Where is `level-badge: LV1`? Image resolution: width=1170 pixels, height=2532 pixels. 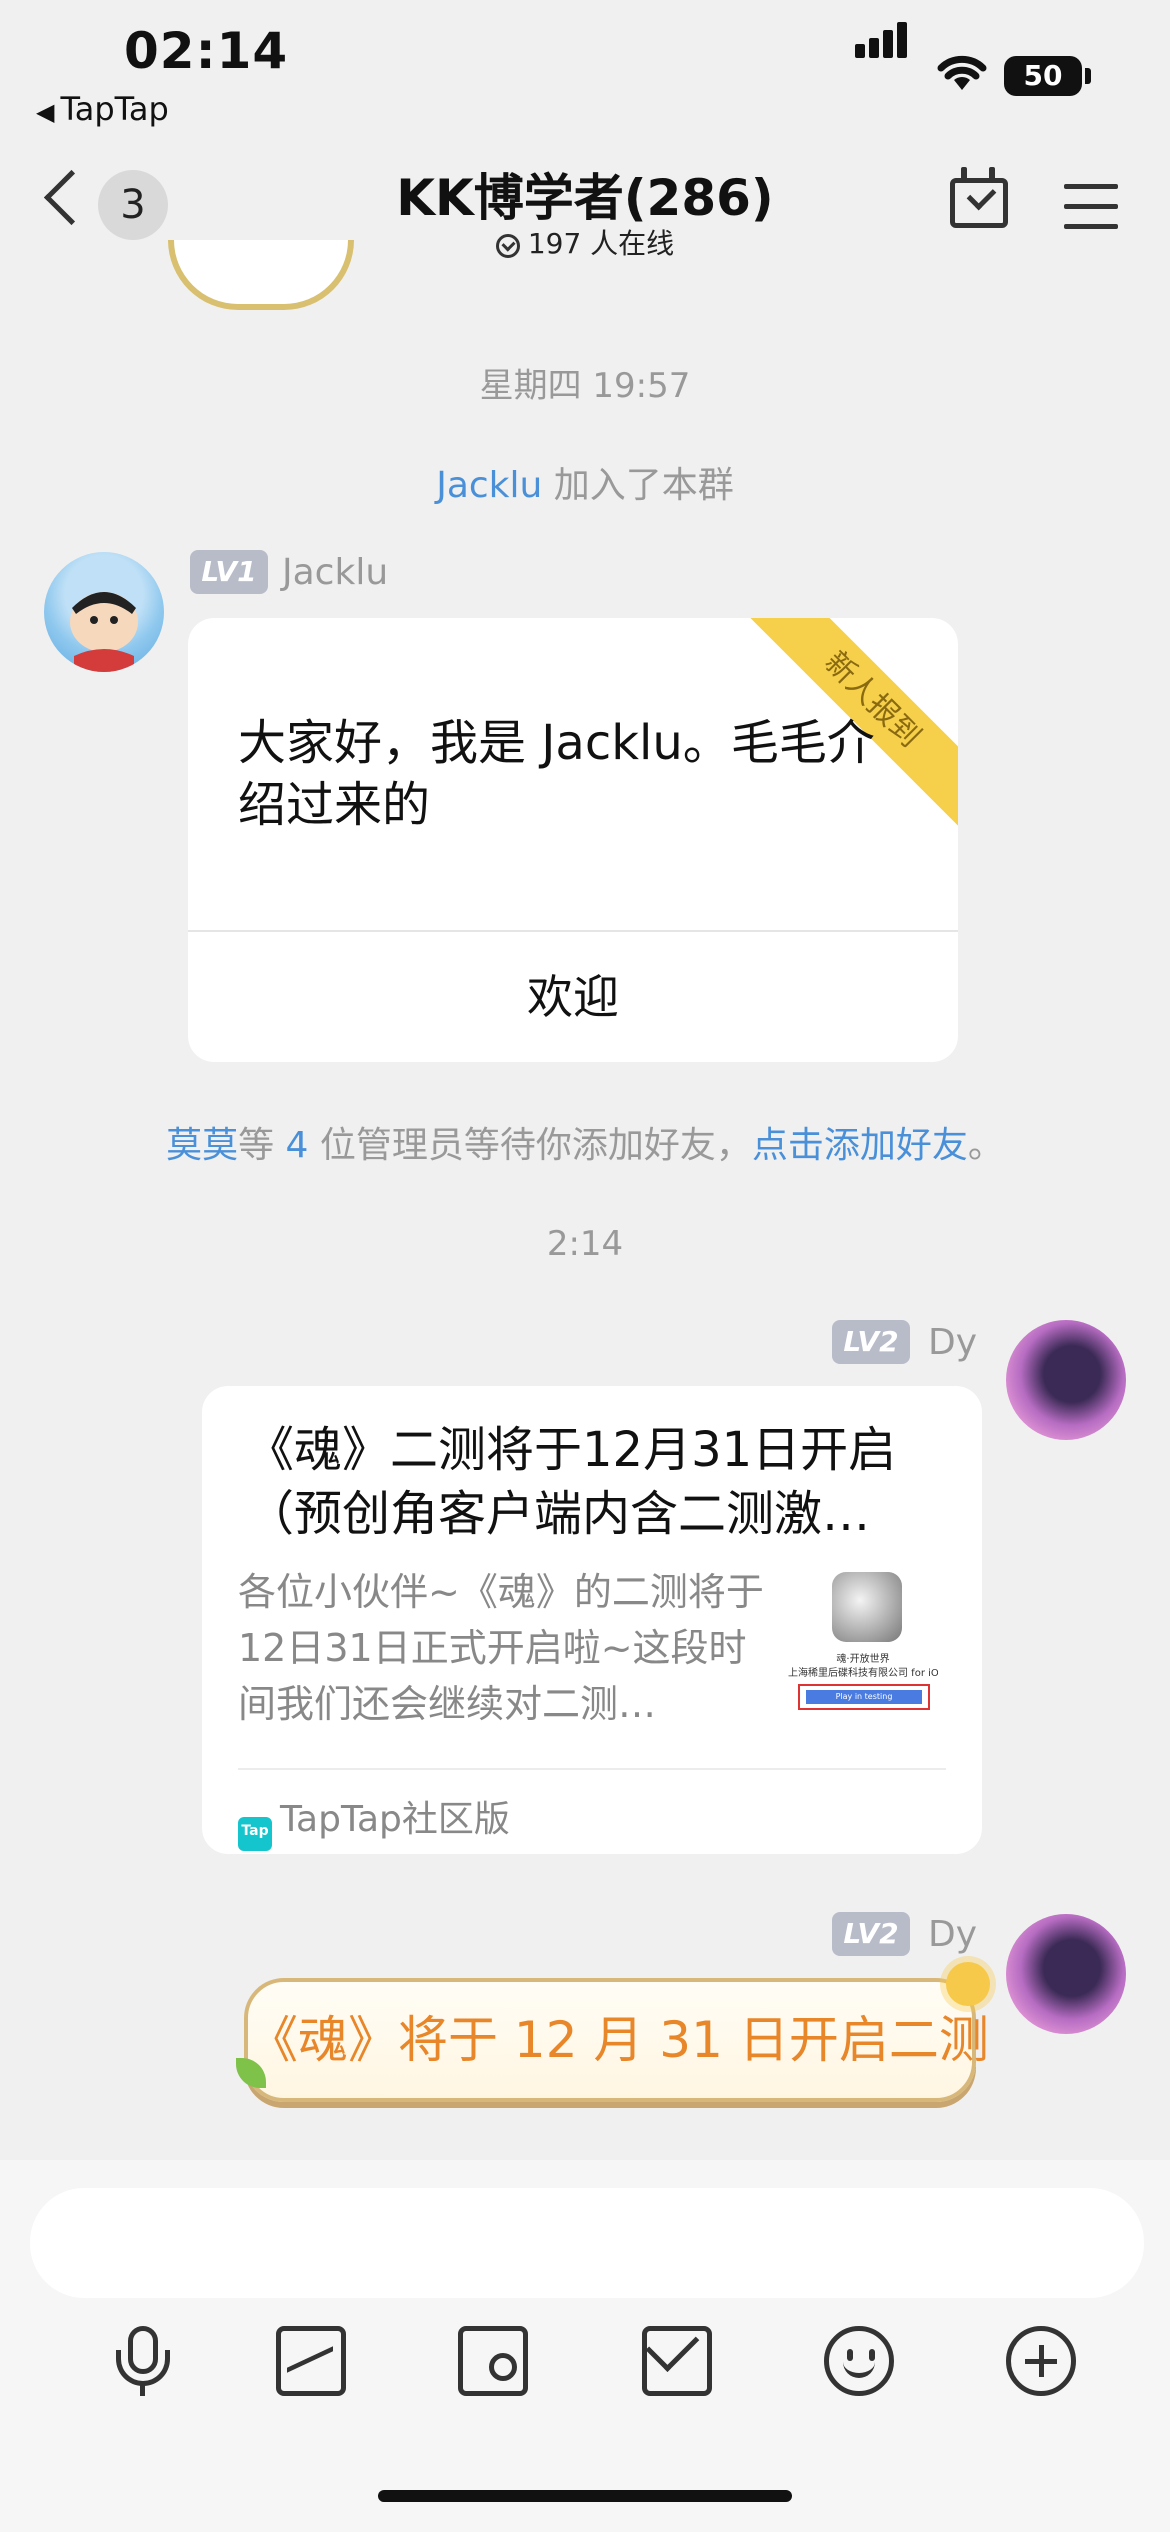
level-badge: LV1 is located at coordinates (229, 572).